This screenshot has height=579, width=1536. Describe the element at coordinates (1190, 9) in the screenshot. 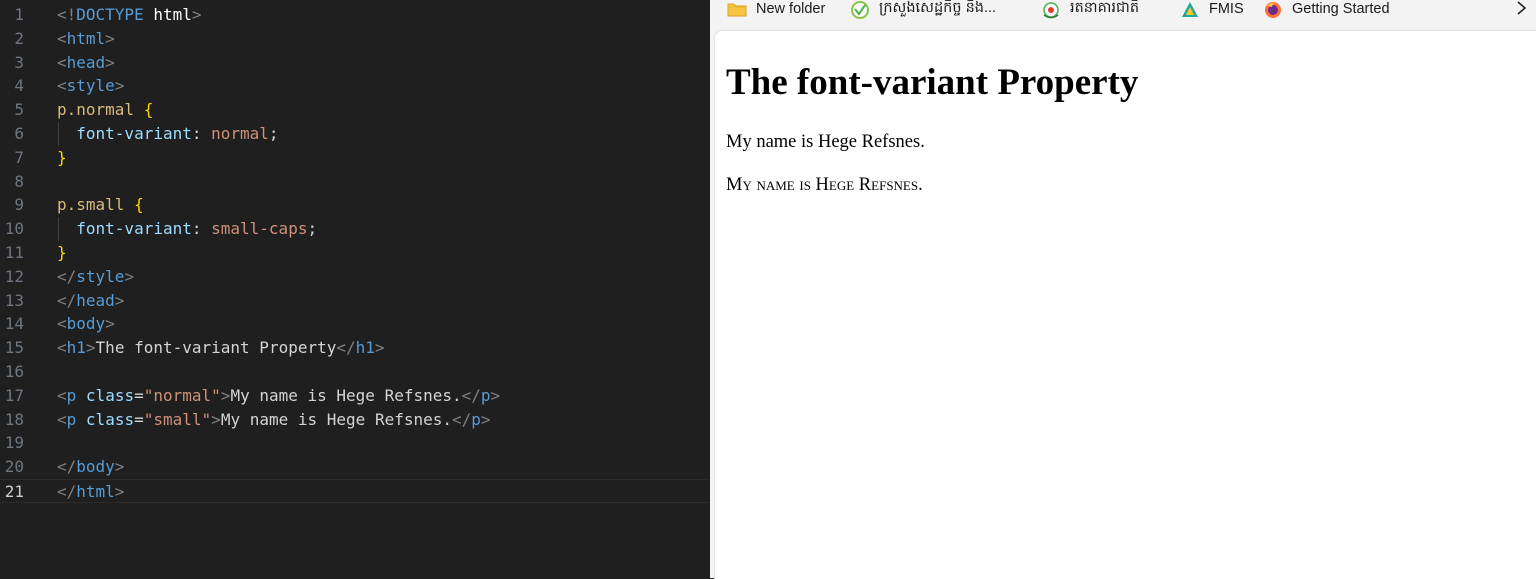

I see `fmis-logo-icon` at that location.